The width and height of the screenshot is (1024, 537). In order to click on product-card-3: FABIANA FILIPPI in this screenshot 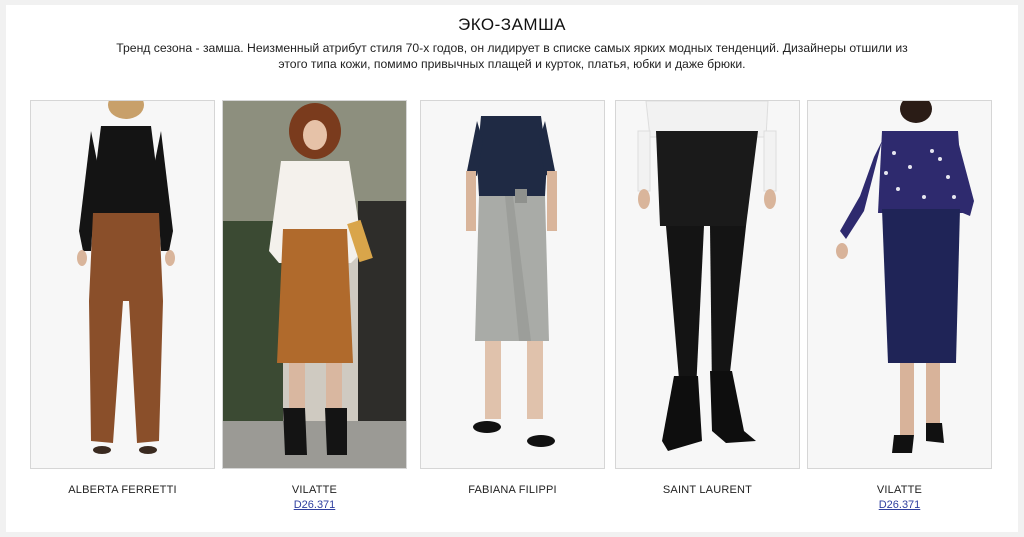, I will do `click(512, 299)`.